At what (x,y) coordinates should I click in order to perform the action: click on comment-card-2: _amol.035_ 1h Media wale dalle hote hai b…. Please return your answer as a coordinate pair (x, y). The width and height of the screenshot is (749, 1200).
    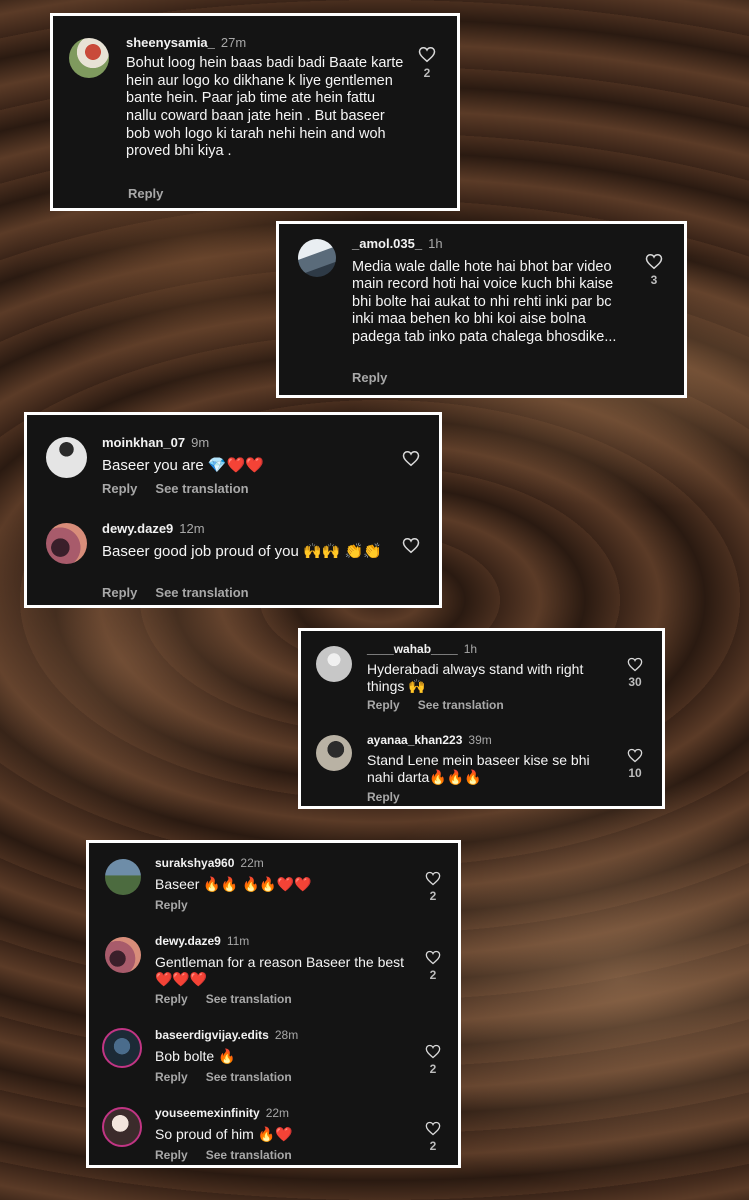
    Looking at the image, I should click on (481, 309).